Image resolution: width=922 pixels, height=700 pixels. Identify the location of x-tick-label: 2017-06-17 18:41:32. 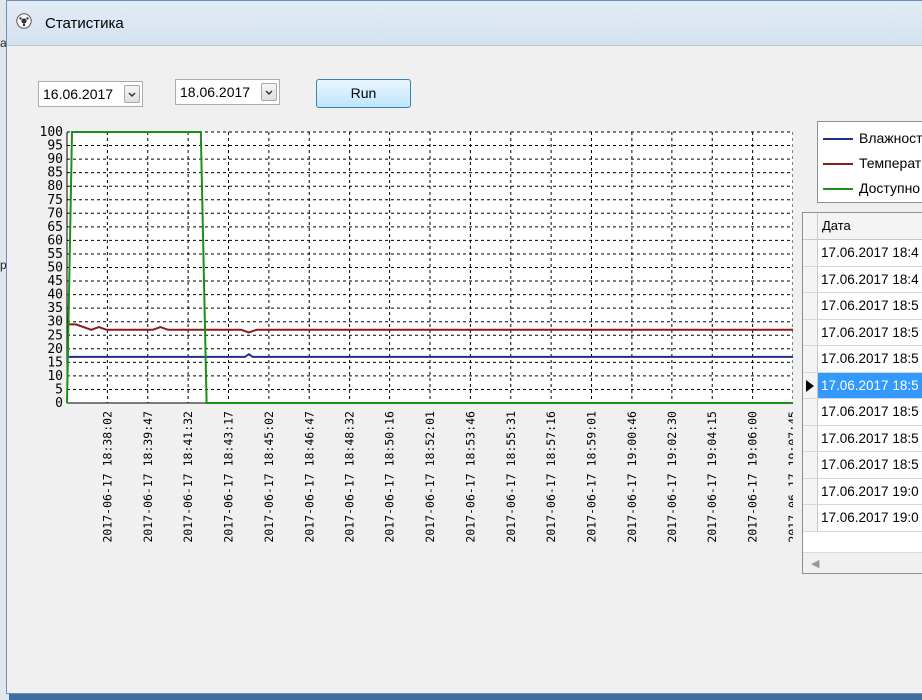
(188, 477).